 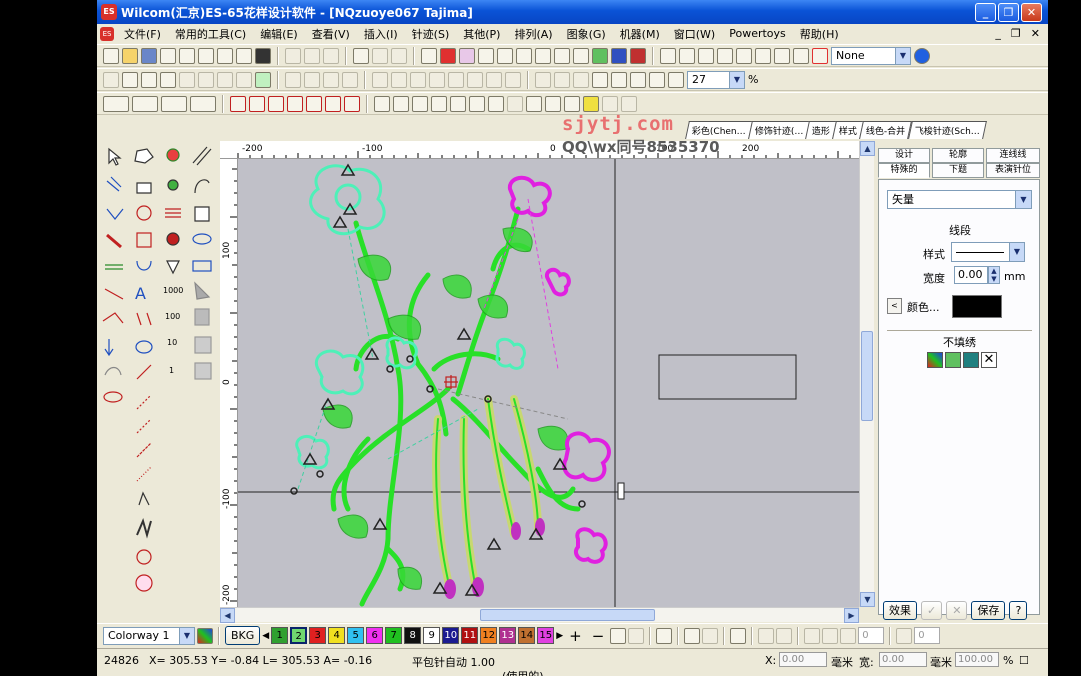 What do you see at coordinates (382, 103) in the screenshot?
I see `circle-fill-icon` at bounding box center [382, 103].